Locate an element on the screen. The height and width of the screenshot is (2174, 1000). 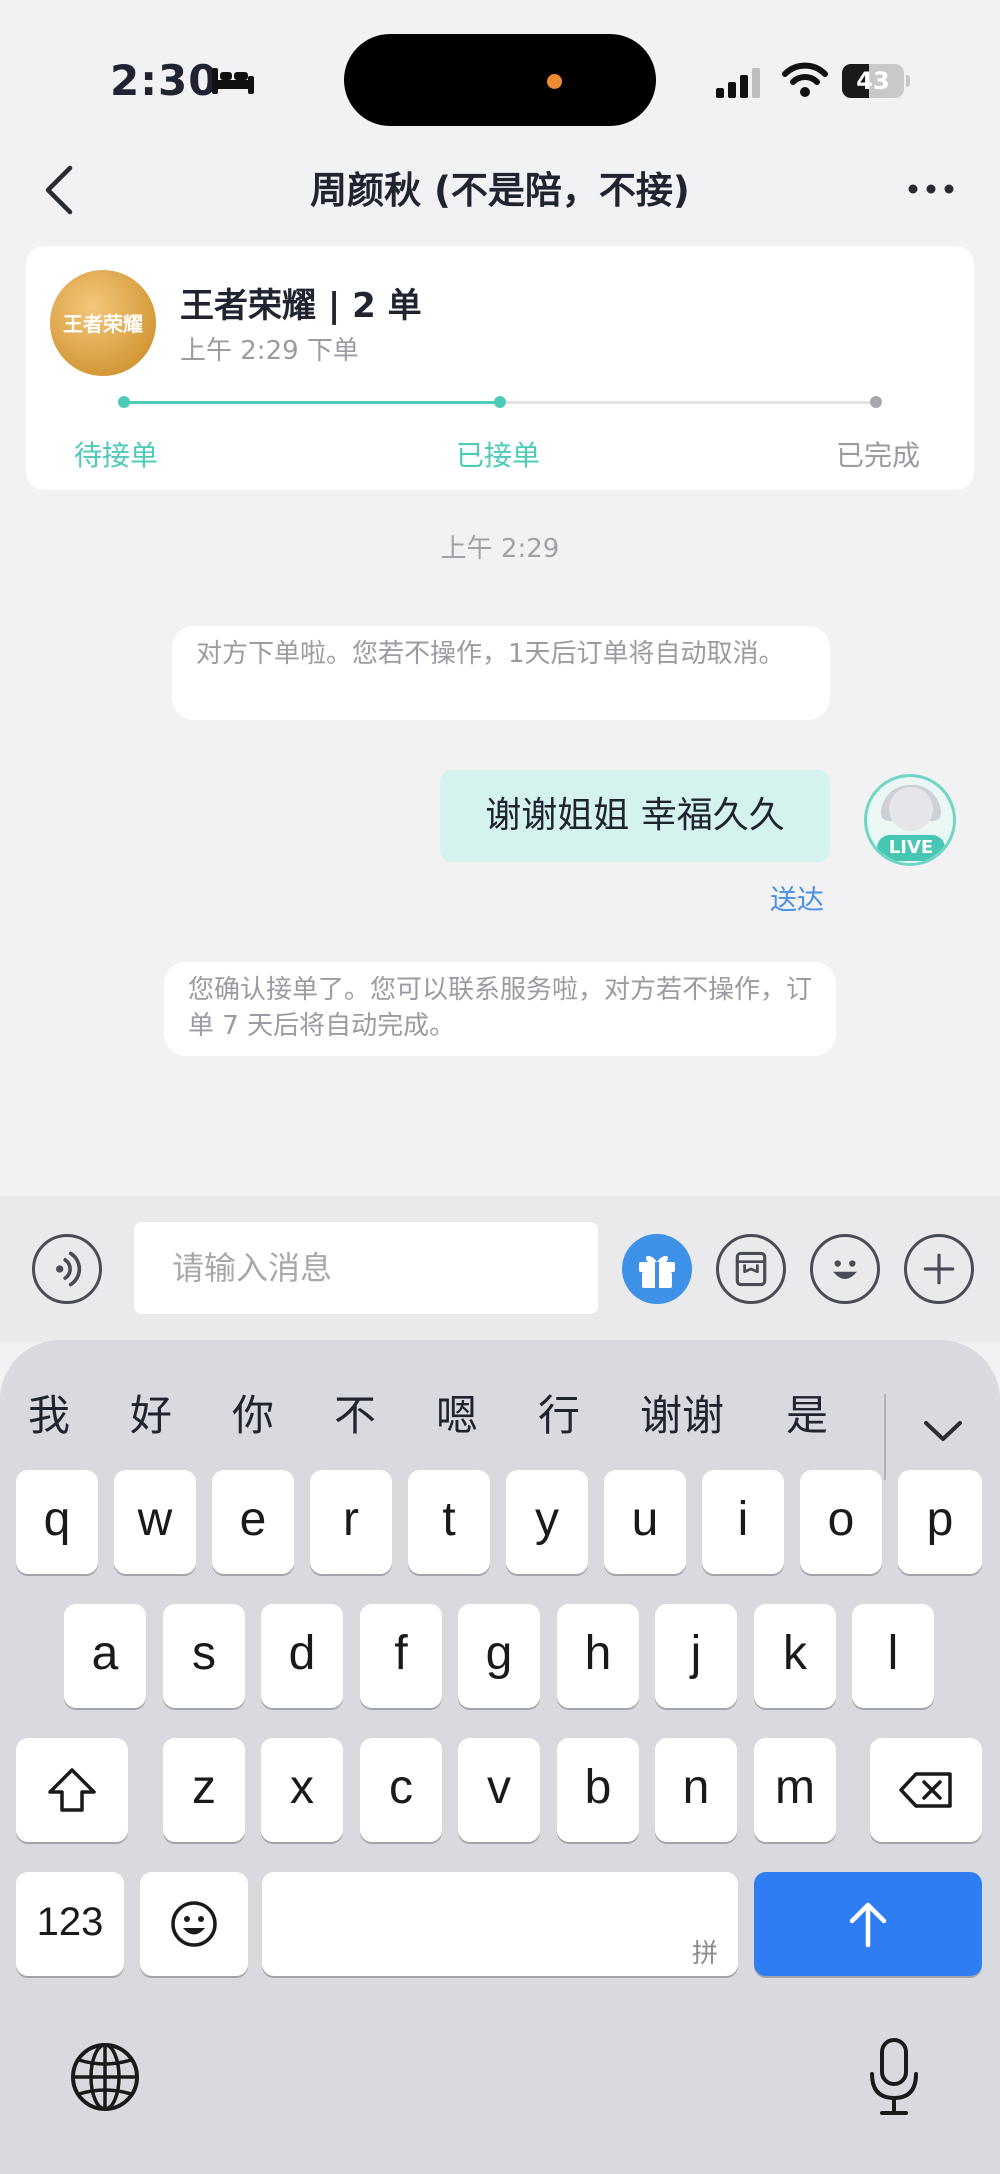
message-input-bar is located at coordinates (500, 1269).